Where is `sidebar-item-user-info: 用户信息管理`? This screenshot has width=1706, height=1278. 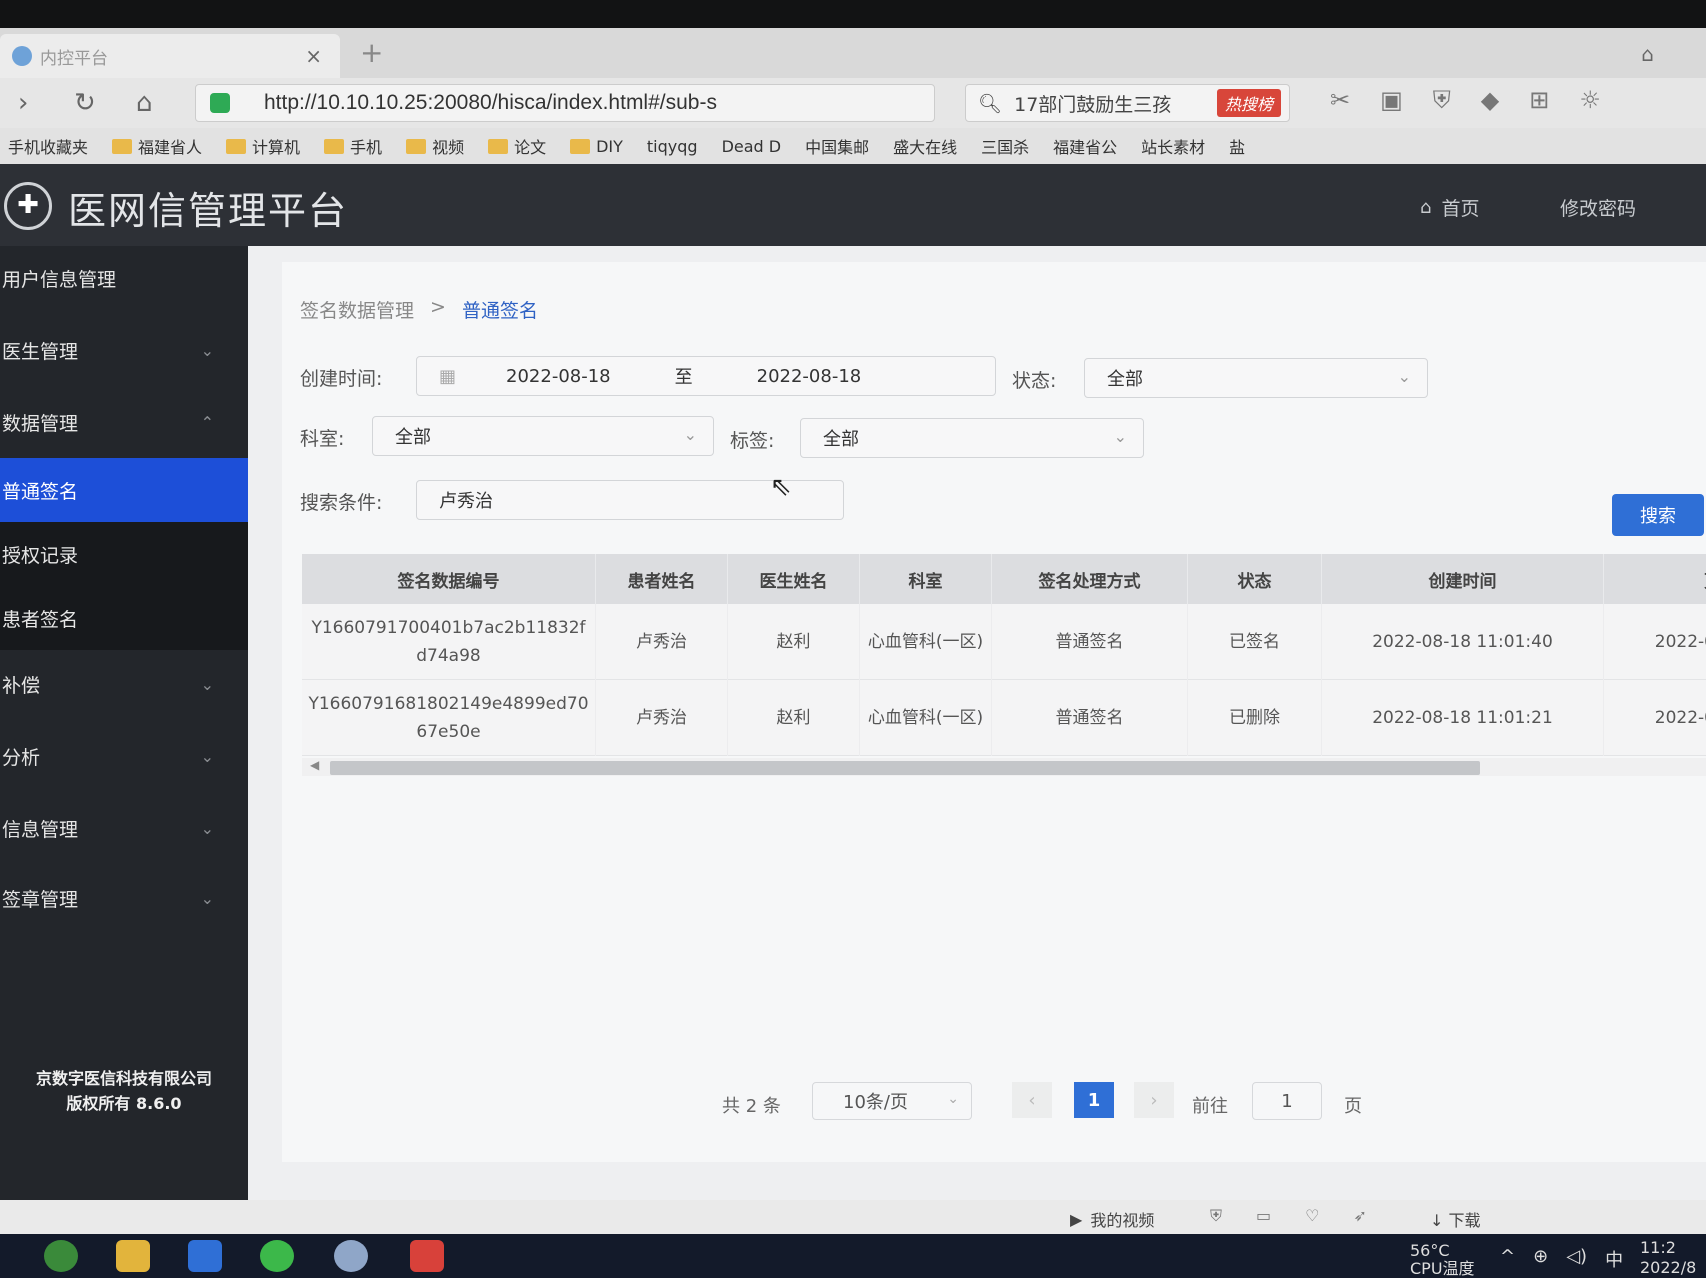
sidebar-item-user-info: 用户信息管理 is located at coordinates (124, 278).